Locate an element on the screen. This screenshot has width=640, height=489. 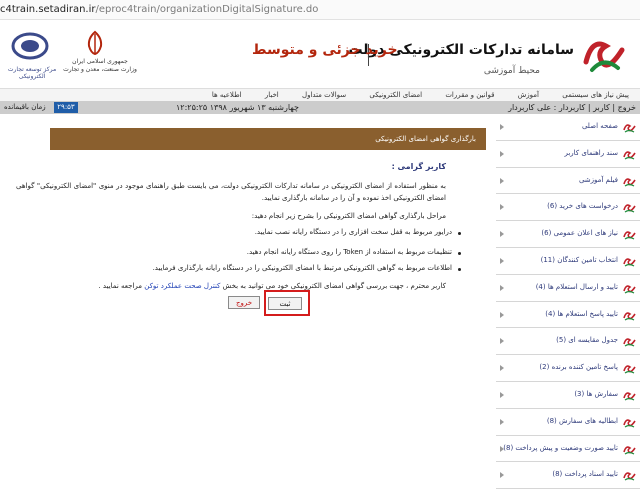
sidebar-item-select-suppliers: انتخاب تامین کنندگان (11) is located at coordinates (568, 261).